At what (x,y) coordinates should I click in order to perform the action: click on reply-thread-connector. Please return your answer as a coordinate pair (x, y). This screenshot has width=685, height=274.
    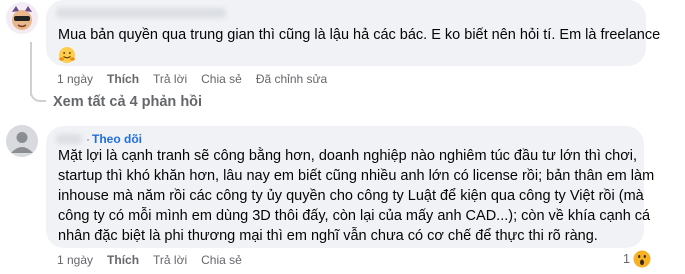
    Looking at the image, I should click on (38, 93).